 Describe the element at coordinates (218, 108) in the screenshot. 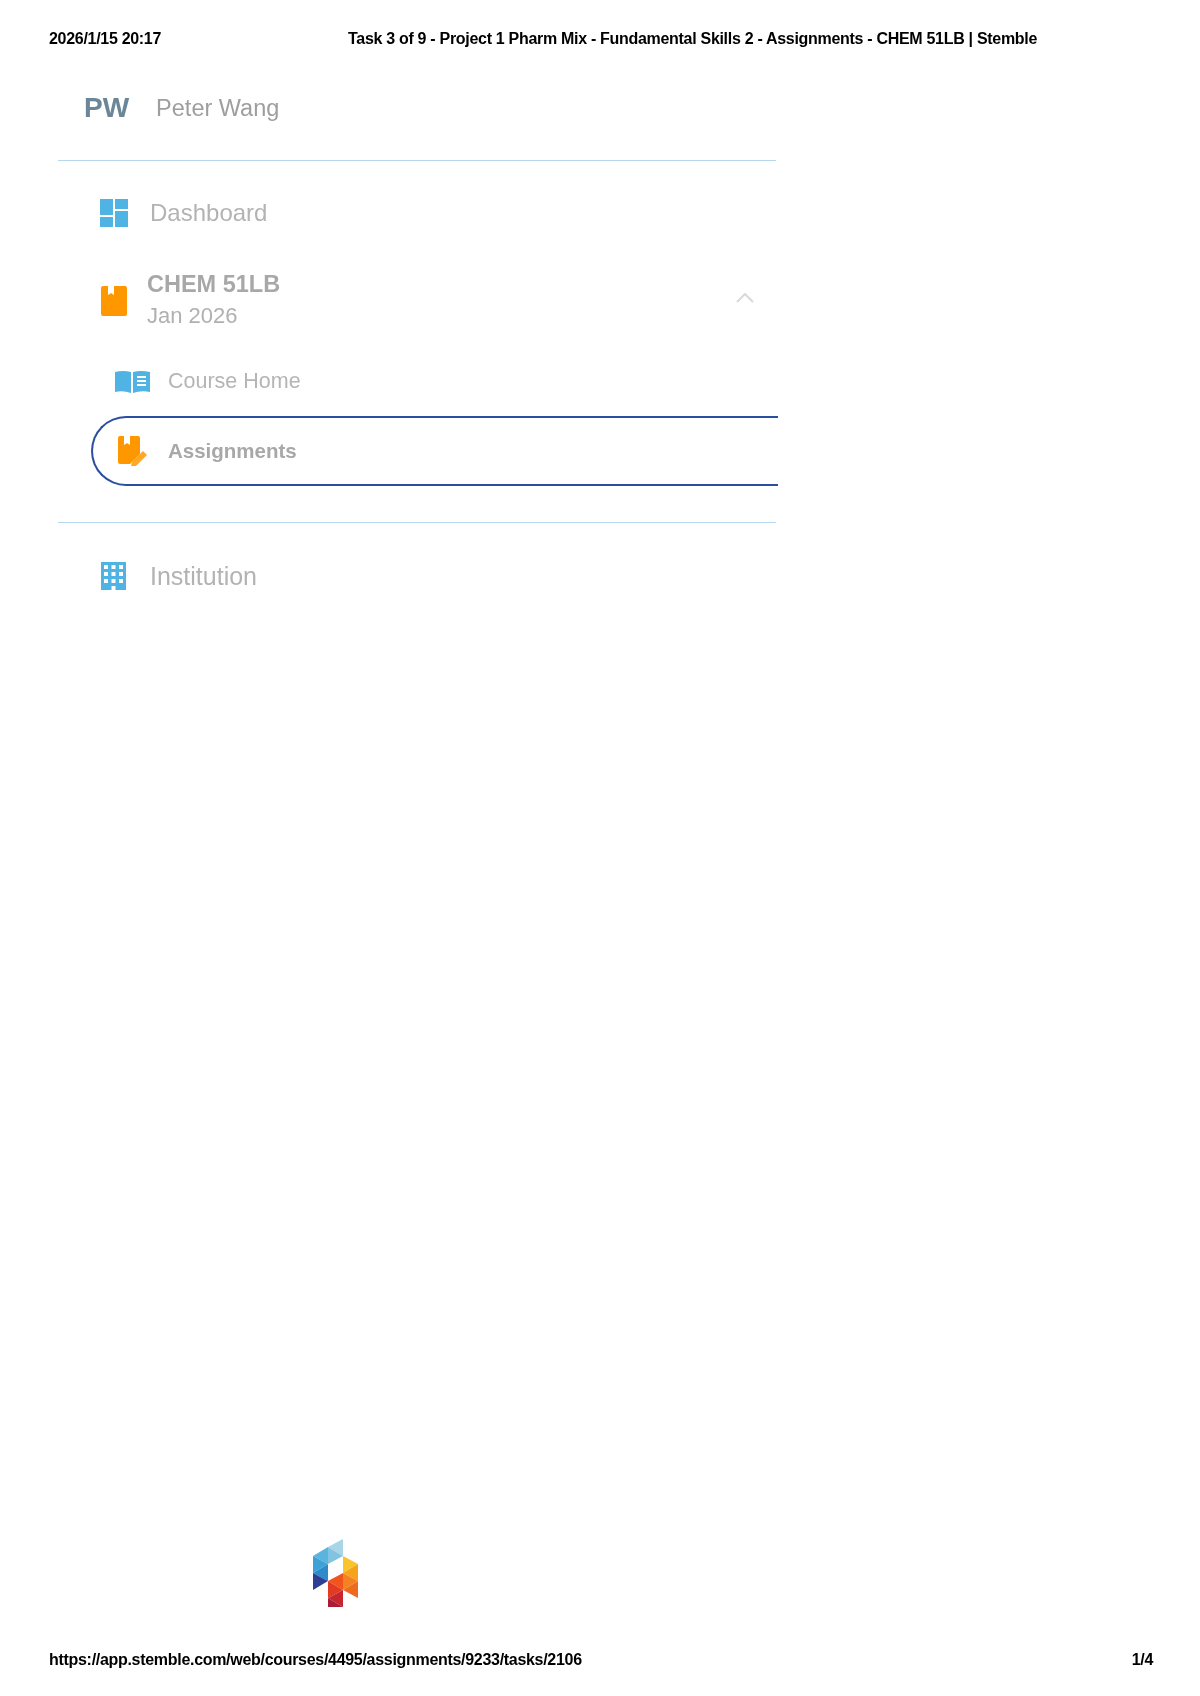

I see `user-name: Peter Wang` at that location.